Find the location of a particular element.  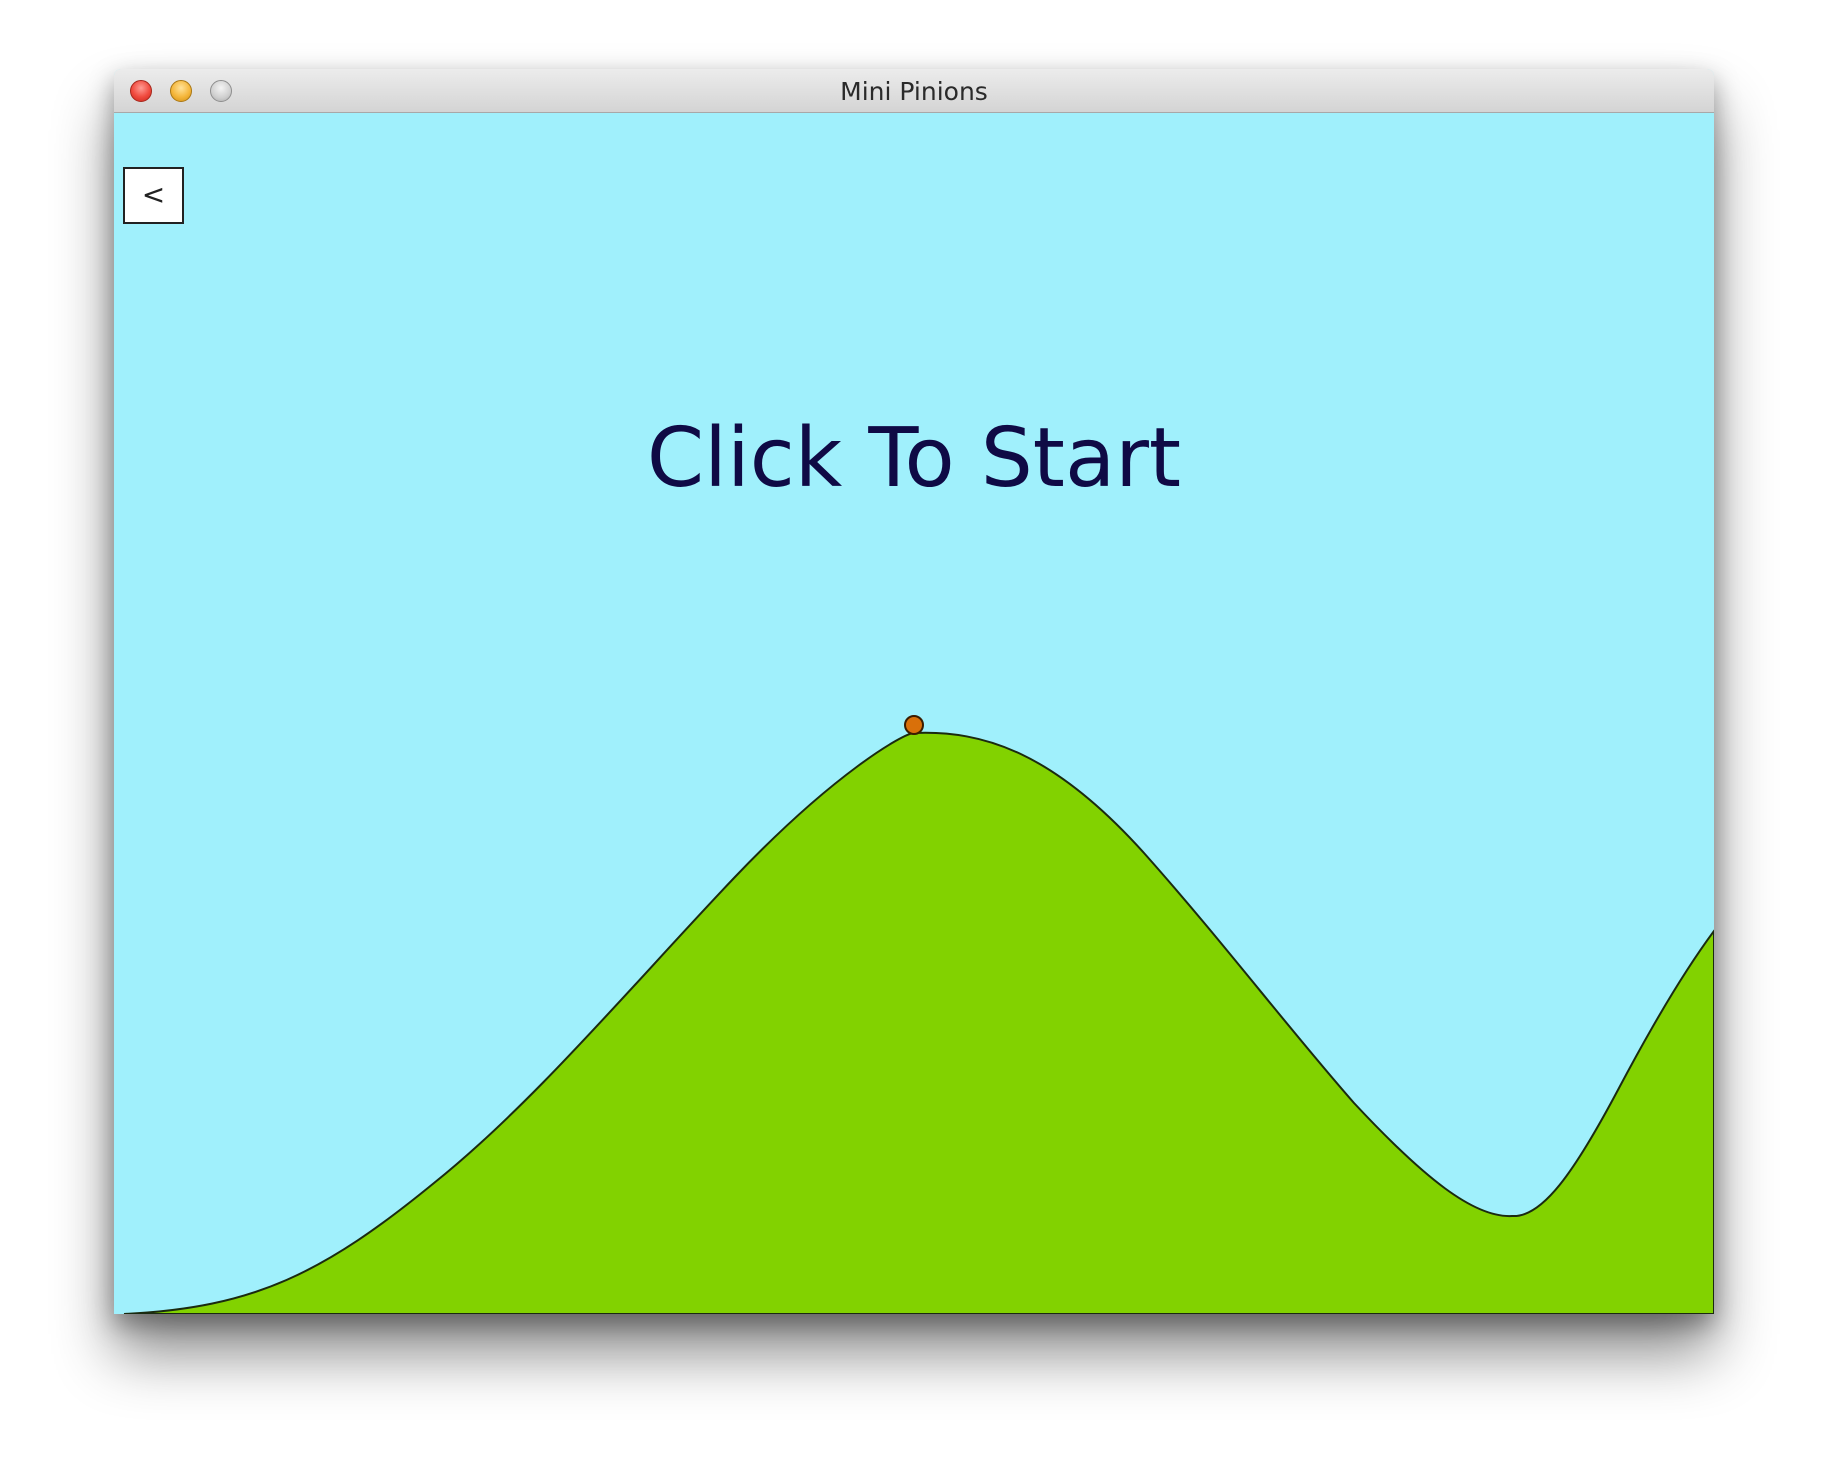

start-prompt: Click To Start is located at coordinates (914, 459).